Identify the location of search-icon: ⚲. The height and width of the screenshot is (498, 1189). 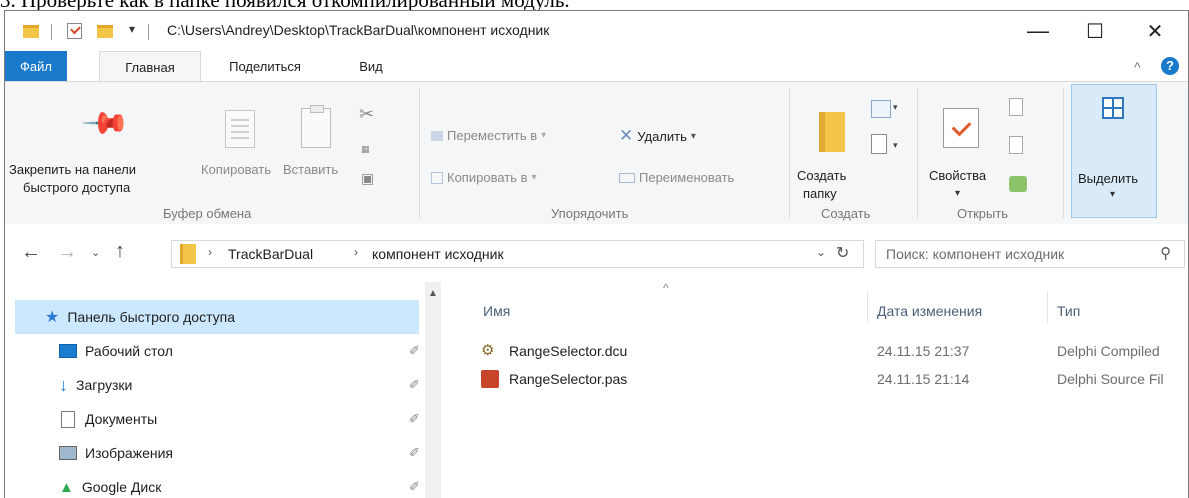
(1165, 253).